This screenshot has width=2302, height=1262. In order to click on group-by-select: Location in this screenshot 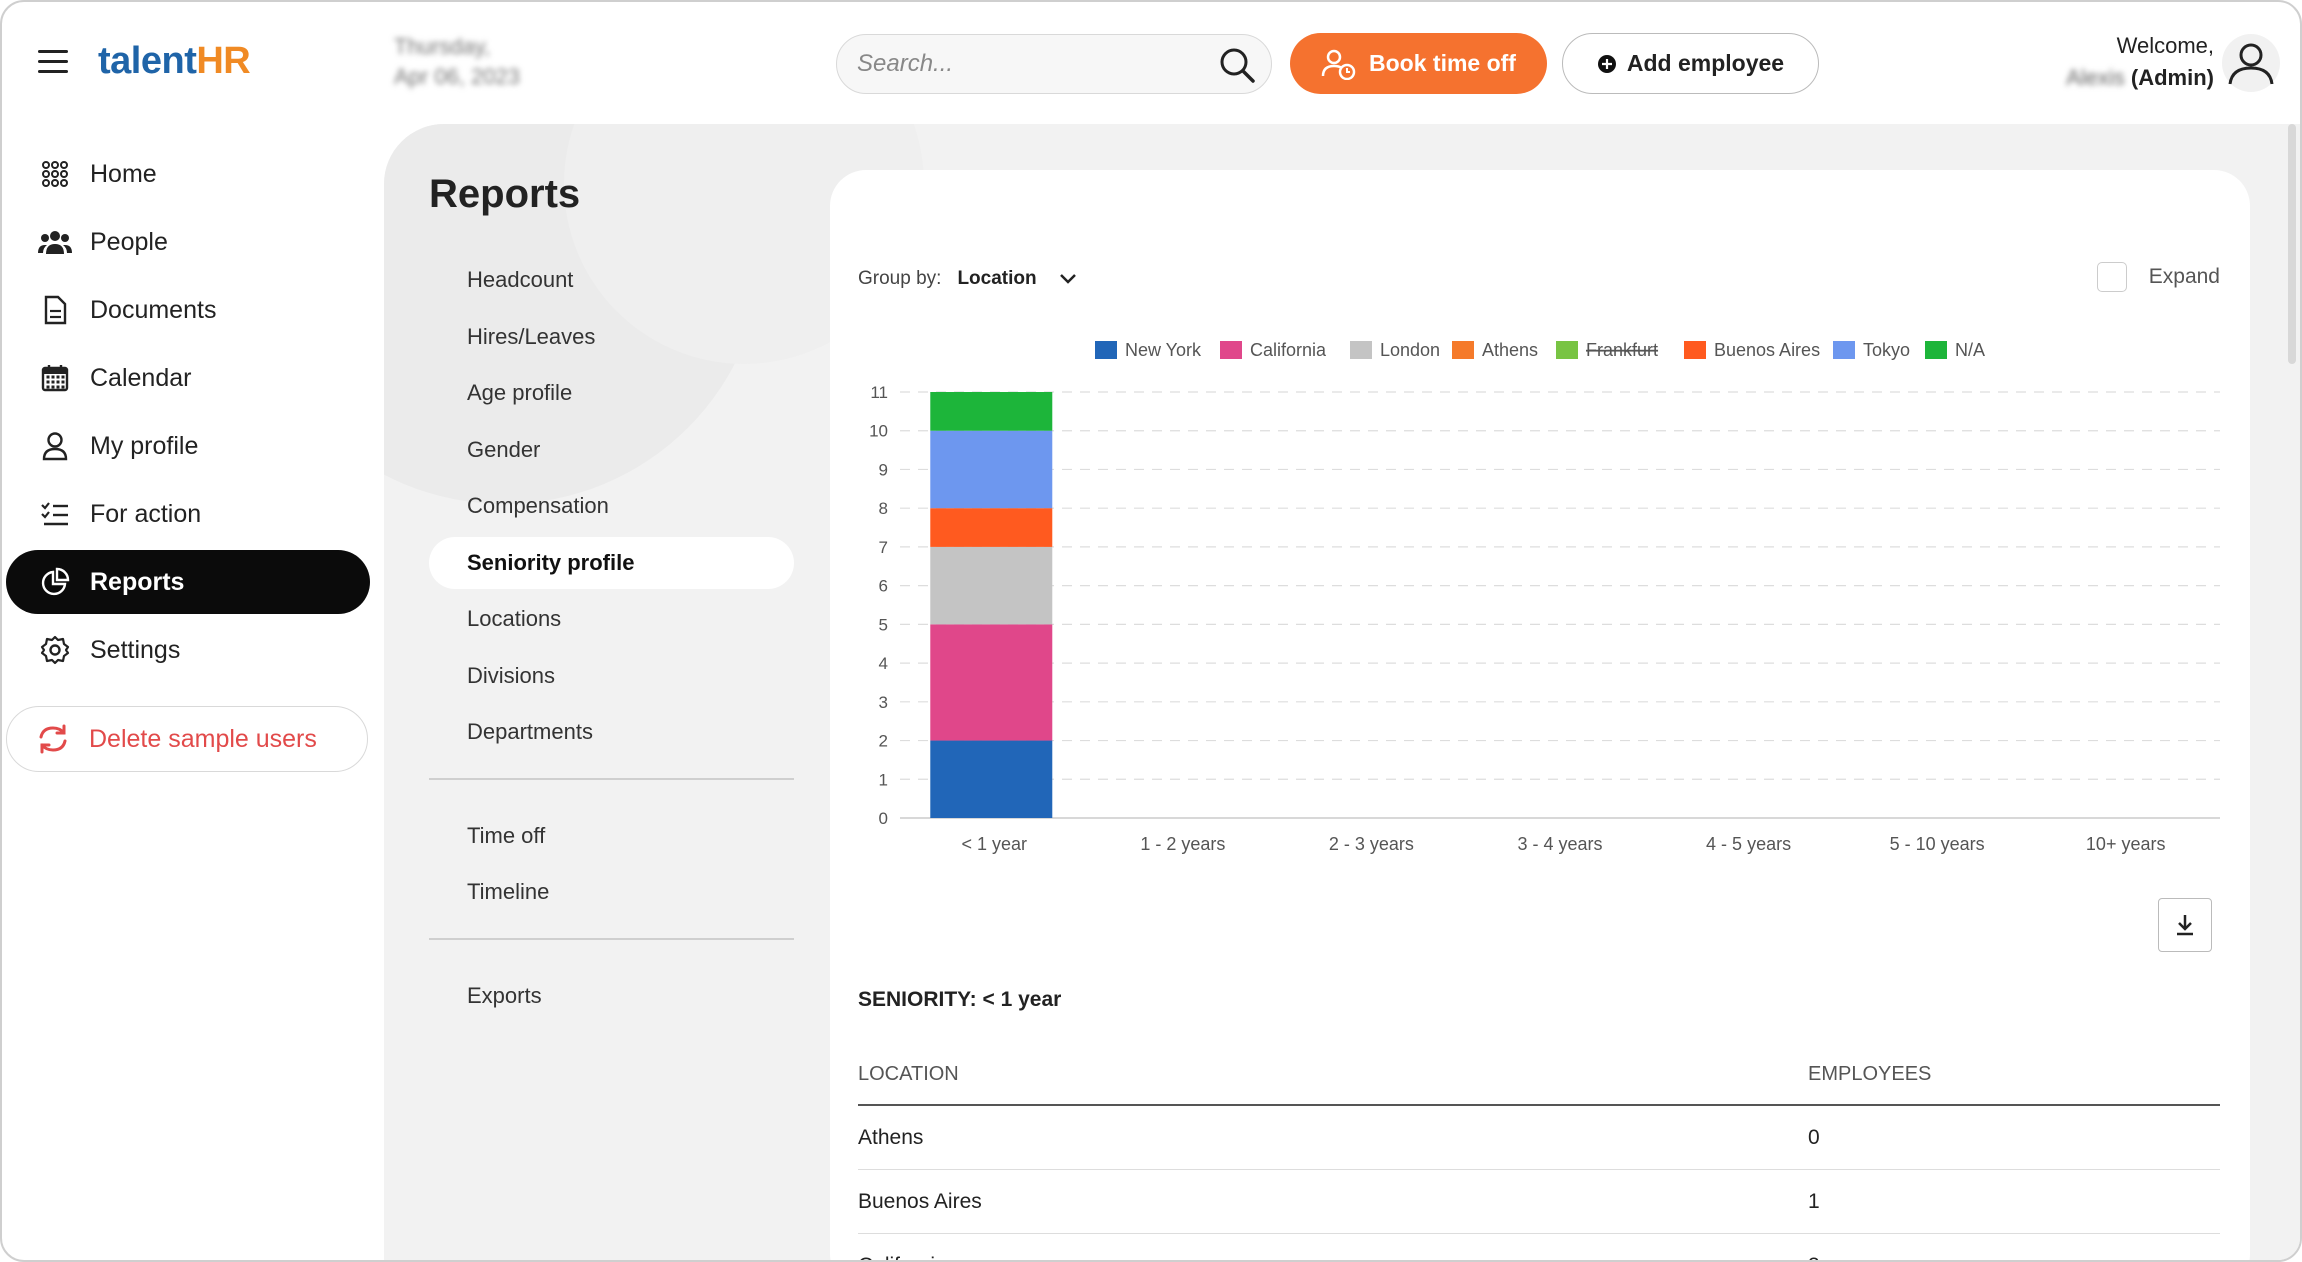, I will do `click(1016, 279)`.